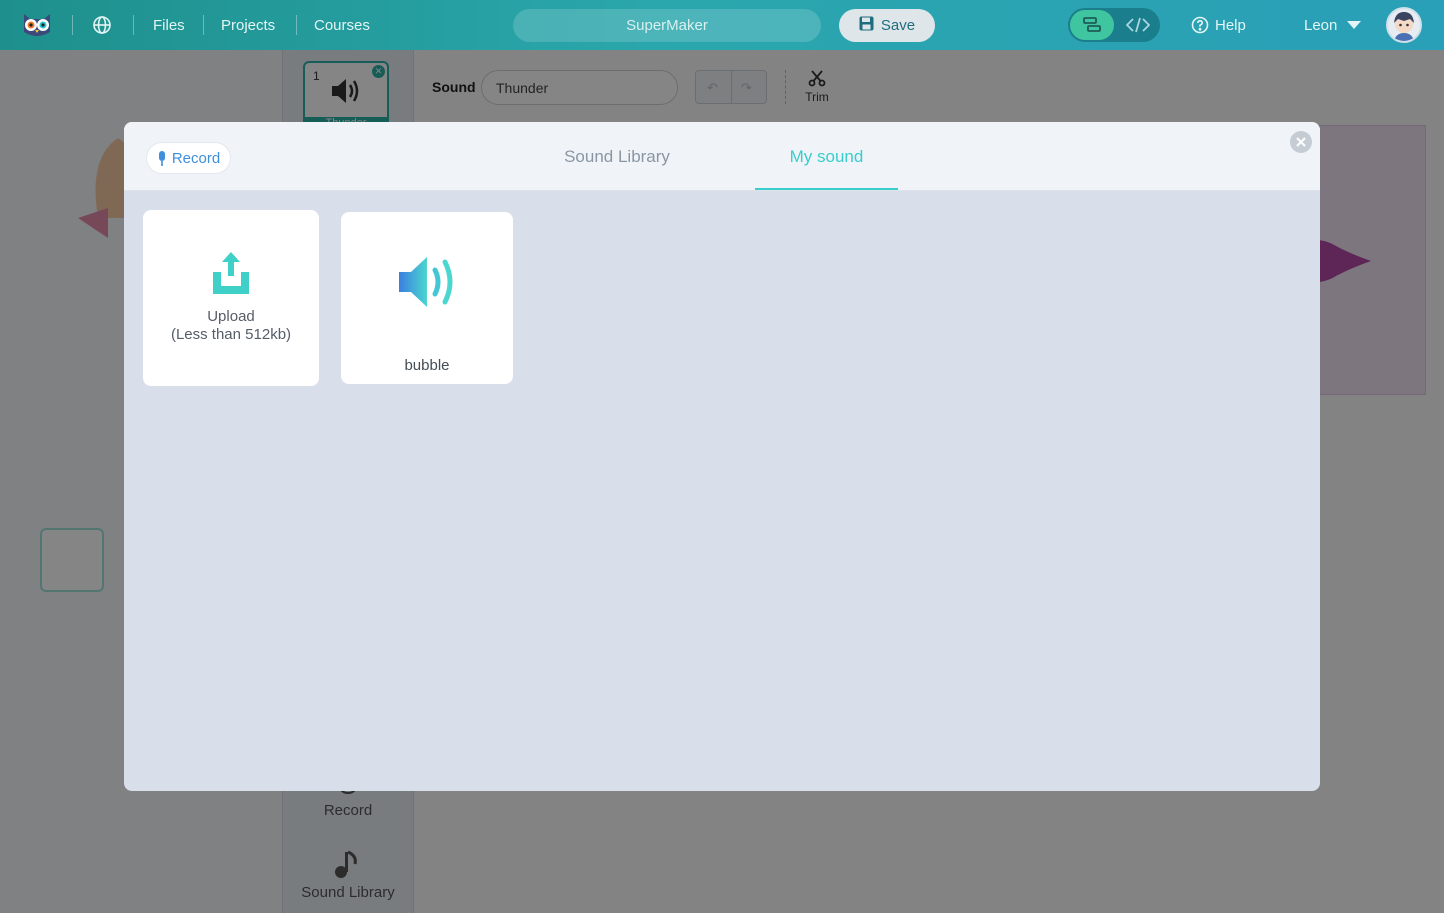  Describe the element at coordinates (866, 25) in the screenshot. I see `save-icon` at that location.